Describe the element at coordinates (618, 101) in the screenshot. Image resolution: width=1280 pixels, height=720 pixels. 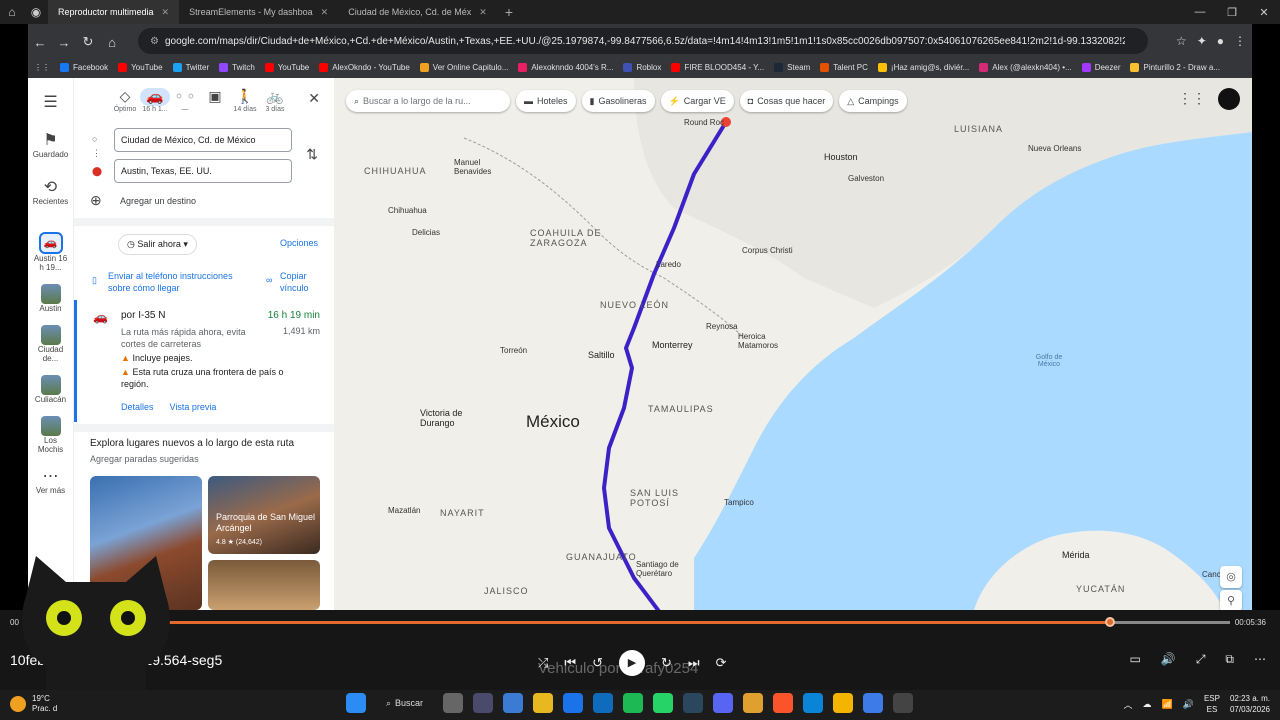
I see `chip-gas: ▮ Gasolineras` at that location.